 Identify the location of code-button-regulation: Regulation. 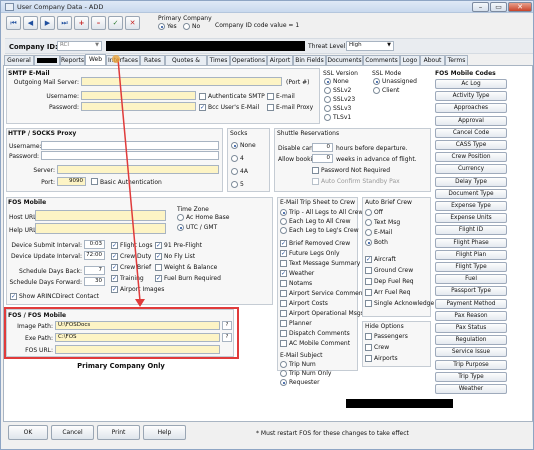
(471, 340).